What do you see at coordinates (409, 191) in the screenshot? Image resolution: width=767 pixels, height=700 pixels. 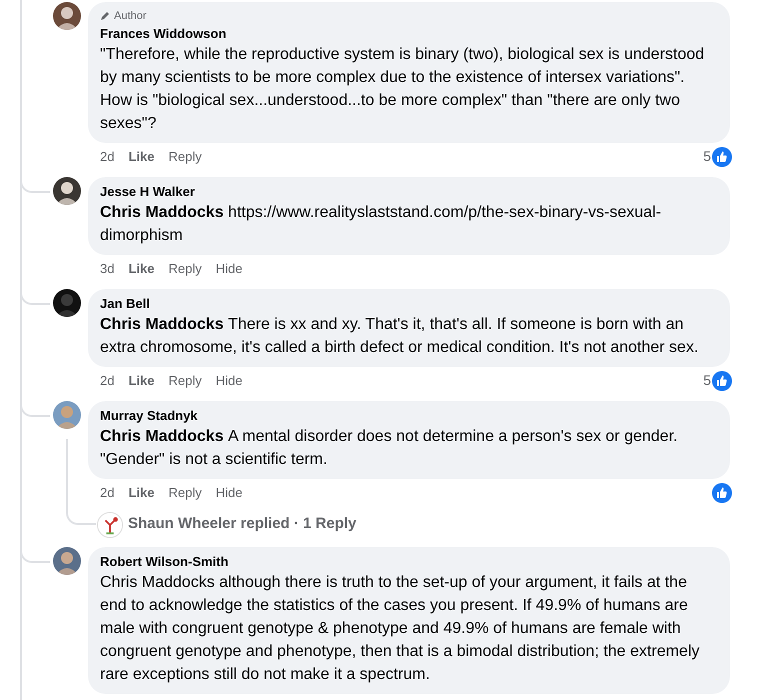 I see `commenter-name: Jesse H Walker` at bounding box center [409, 191].